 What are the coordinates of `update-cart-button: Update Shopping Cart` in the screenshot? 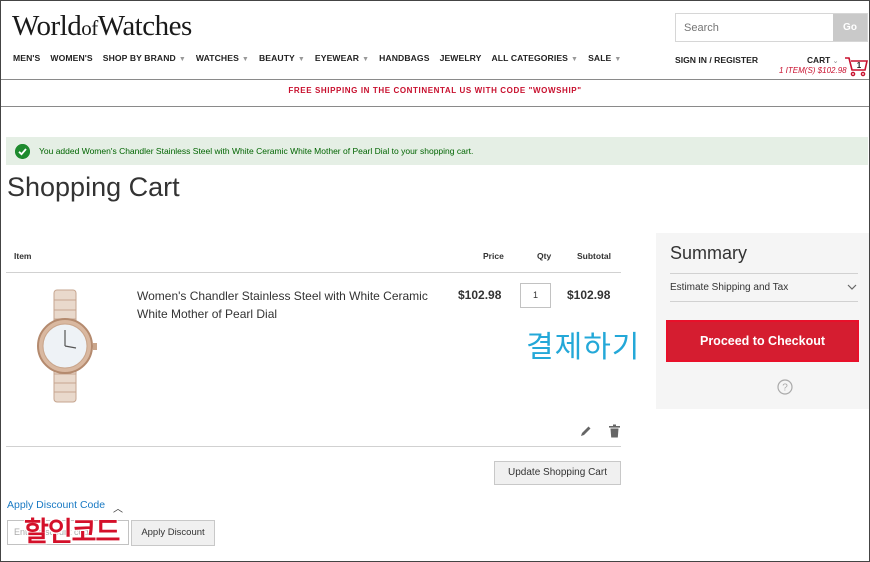 It's located at (557, 473).